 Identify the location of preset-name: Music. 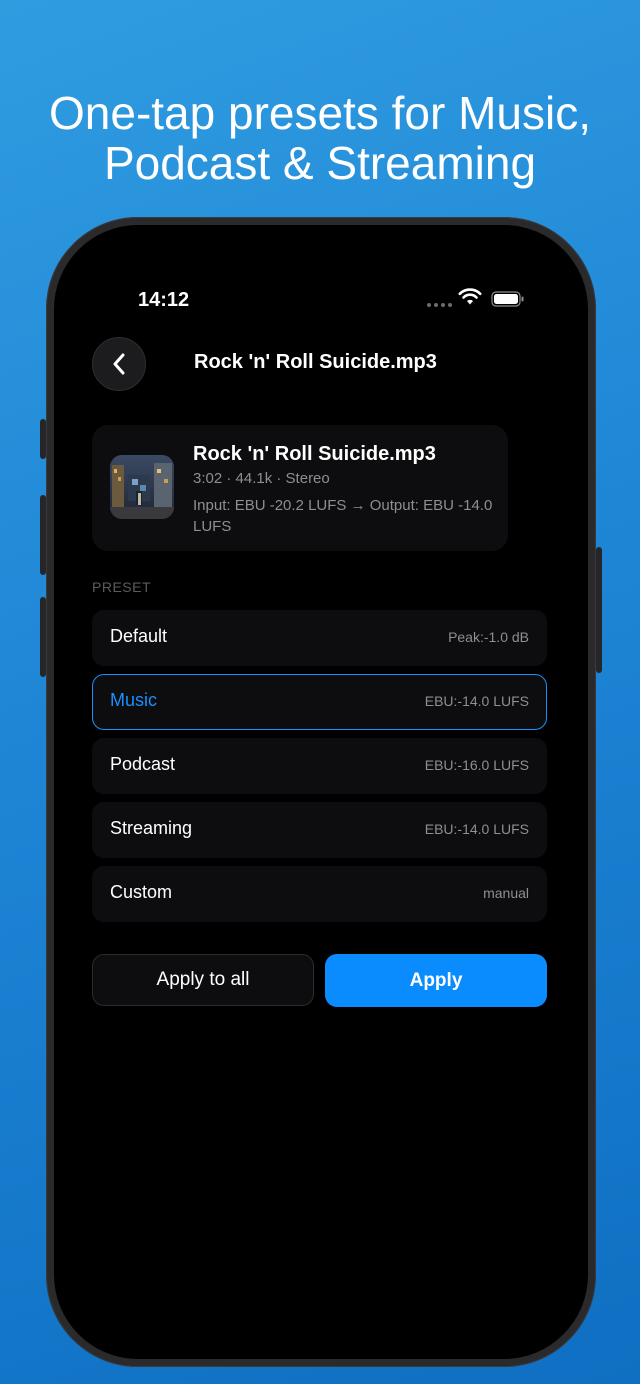
(134, 700).